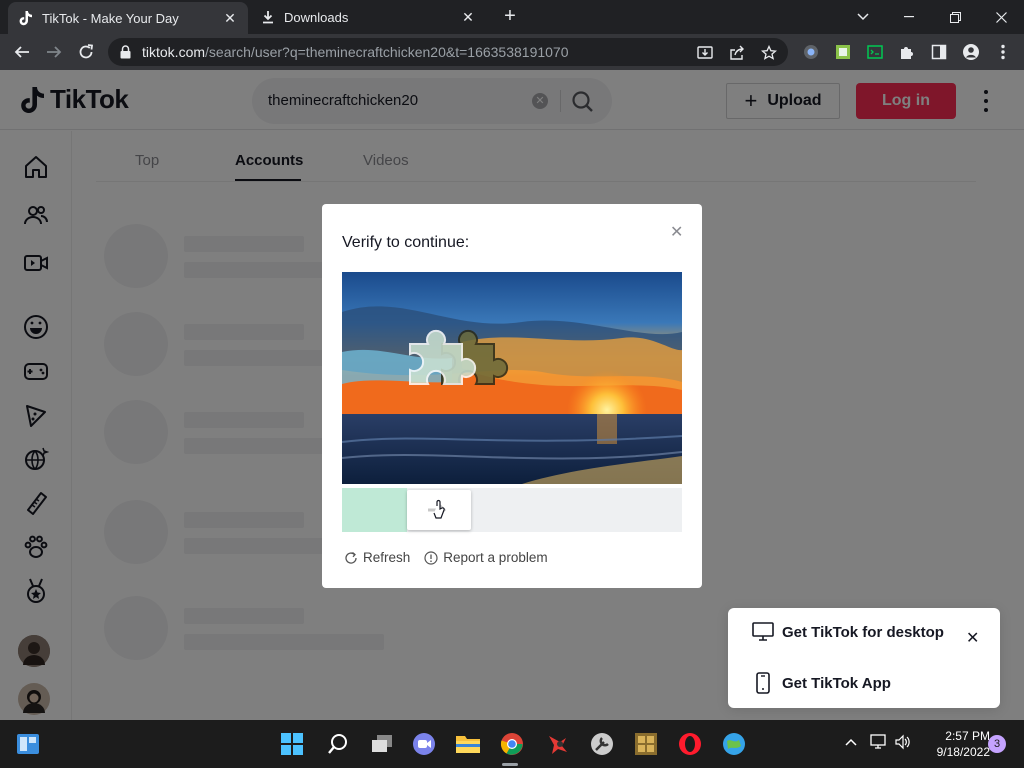 This screenshot has width=1024, height=768. Describe the element at coordinates (956, 744) in the screenshot. I see `system-clock: 2:57 PM 9/18/2022` at that location.